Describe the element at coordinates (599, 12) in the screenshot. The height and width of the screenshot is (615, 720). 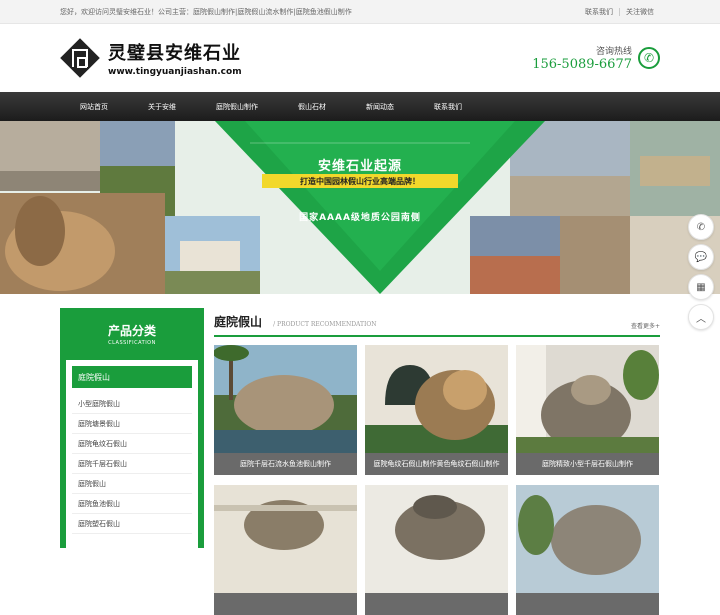
I see `contact-us-link: 联系我们` at that location.